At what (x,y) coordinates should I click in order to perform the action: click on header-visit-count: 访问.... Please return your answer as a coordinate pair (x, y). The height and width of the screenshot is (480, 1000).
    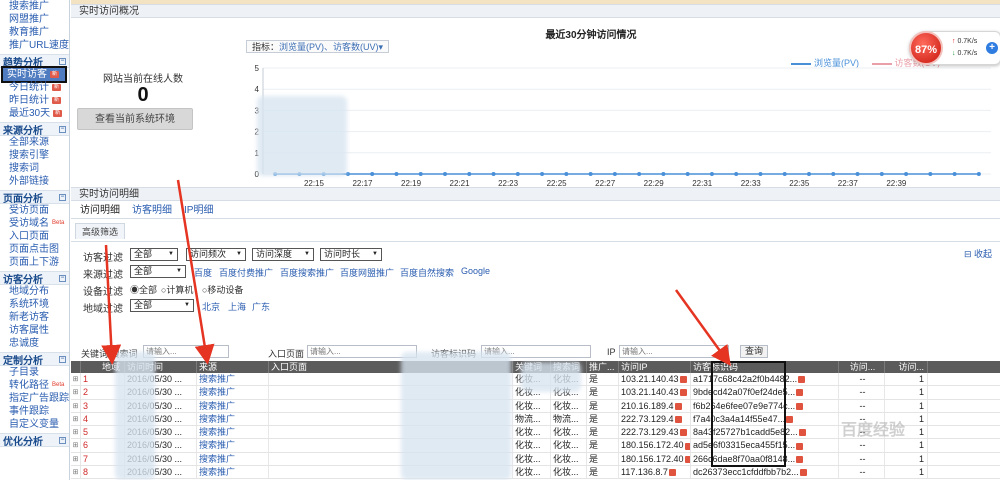
    Looking at the image, I should click on (906, 367).